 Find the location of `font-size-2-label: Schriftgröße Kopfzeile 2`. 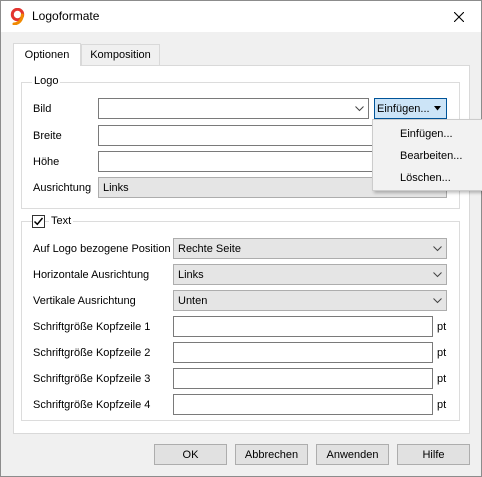

font-size-2-label: Schriftgröße Kopfzeile 2 is located at coordinates (92, 353).